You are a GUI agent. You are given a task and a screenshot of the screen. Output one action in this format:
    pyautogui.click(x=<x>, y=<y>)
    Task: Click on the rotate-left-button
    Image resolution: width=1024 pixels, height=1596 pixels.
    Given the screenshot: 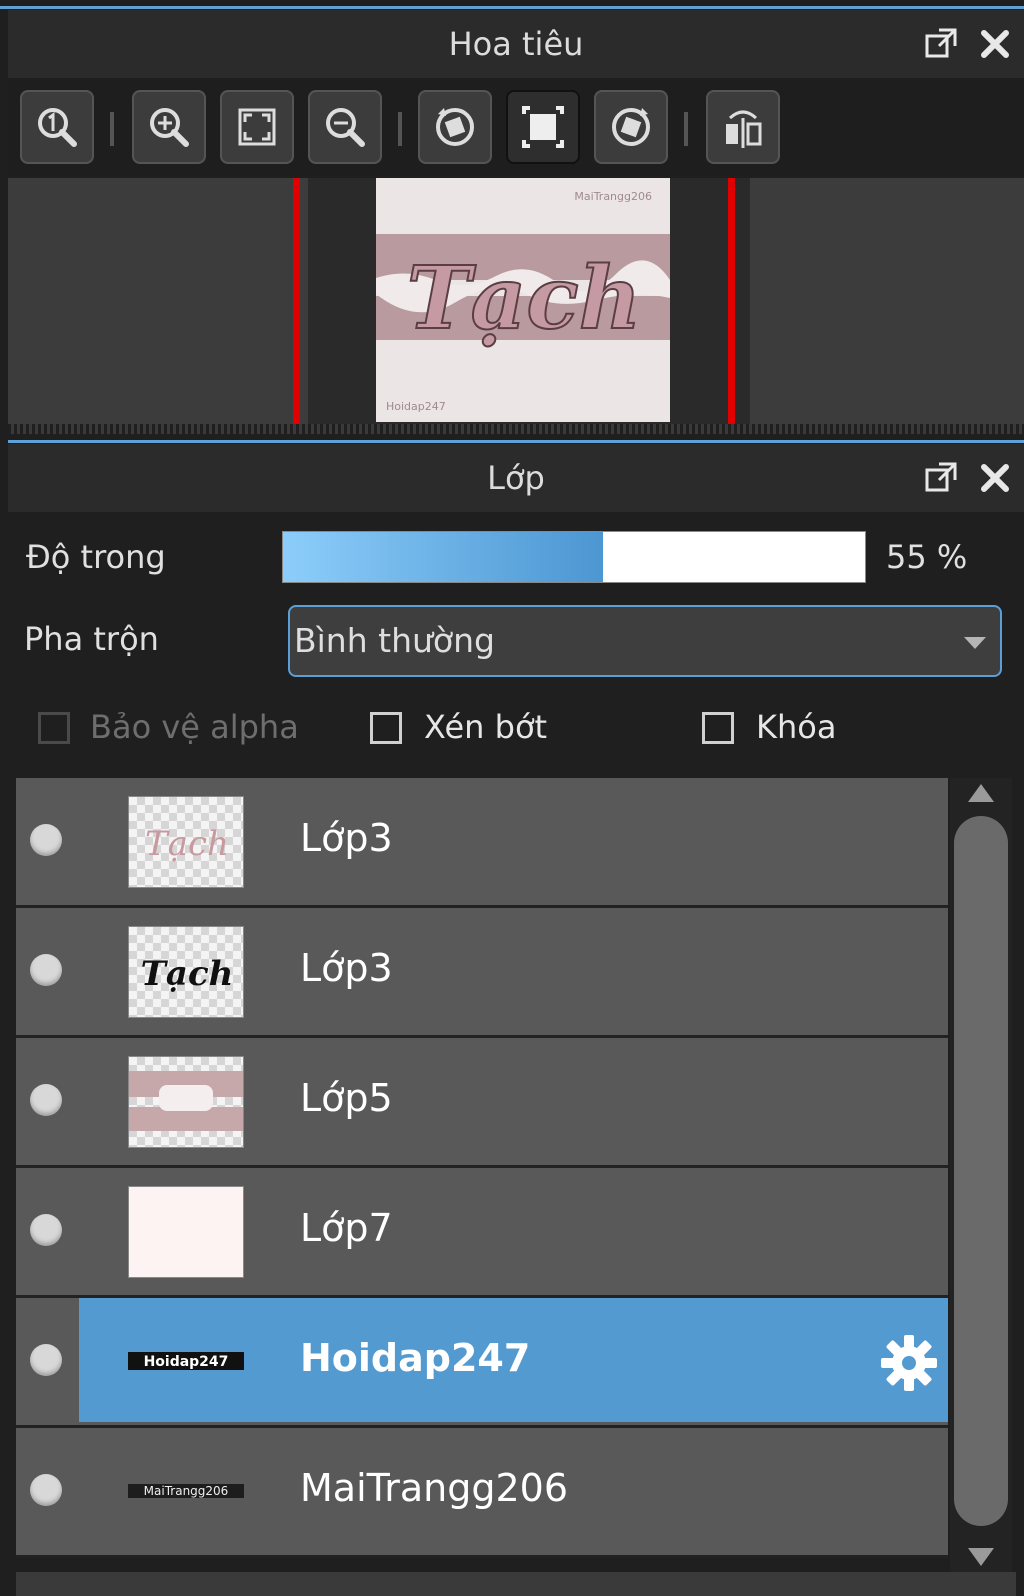 What is the action you would take?
    pyautogui.click(x=455, y=127)
    